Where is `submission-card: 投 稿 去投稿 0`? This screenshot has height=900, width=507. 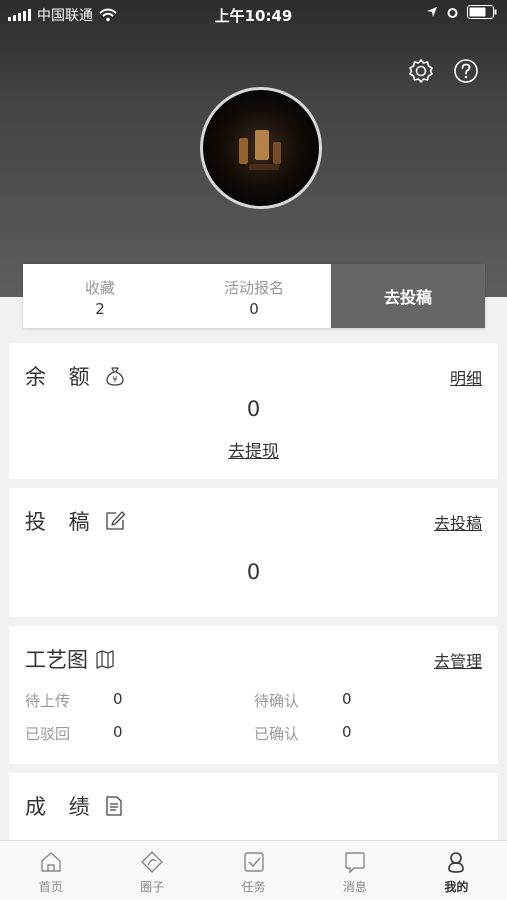
submission-card: 投 稿 去投稿 0 is located at coordinates (253, 552).